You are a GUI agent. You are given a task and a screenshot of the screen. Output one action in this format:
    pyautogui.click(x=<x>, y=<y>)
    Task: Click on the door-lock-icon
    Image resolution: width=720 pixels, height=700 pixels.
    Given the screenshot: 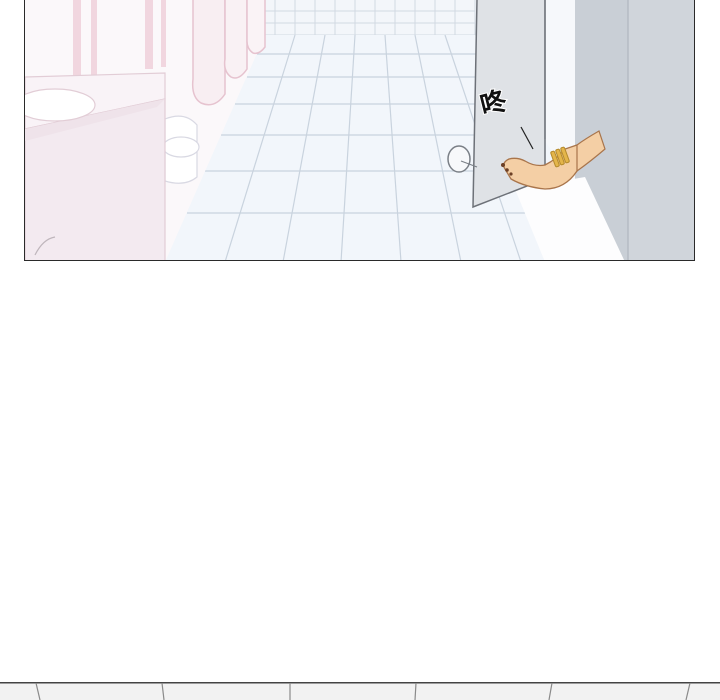 What is the action you would take?
    pyautogui.click(x=459, y=159)
    